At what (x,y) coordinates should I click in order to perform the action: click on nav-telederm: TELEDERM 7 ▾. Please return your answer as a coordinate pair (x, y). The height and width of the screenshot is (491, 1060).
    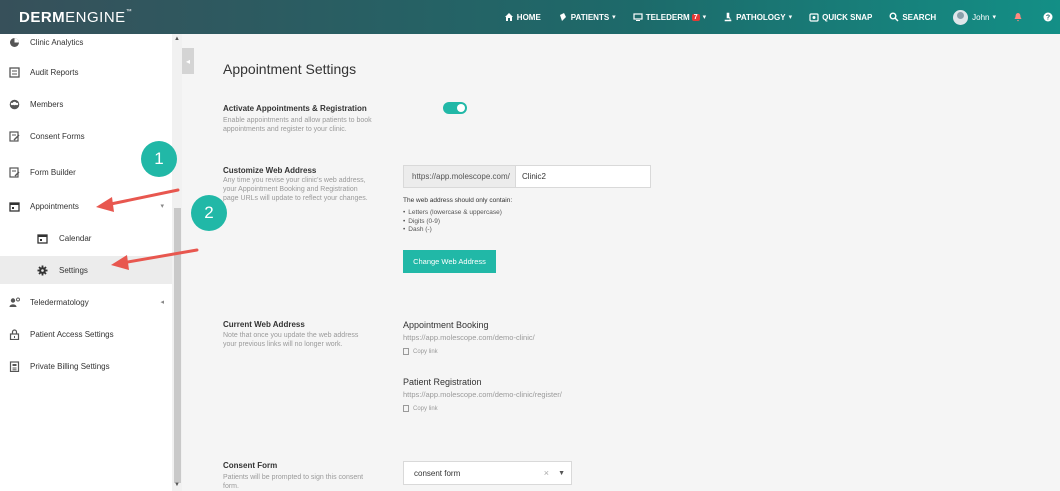
    Looking at the image, I should click on (669, 17).